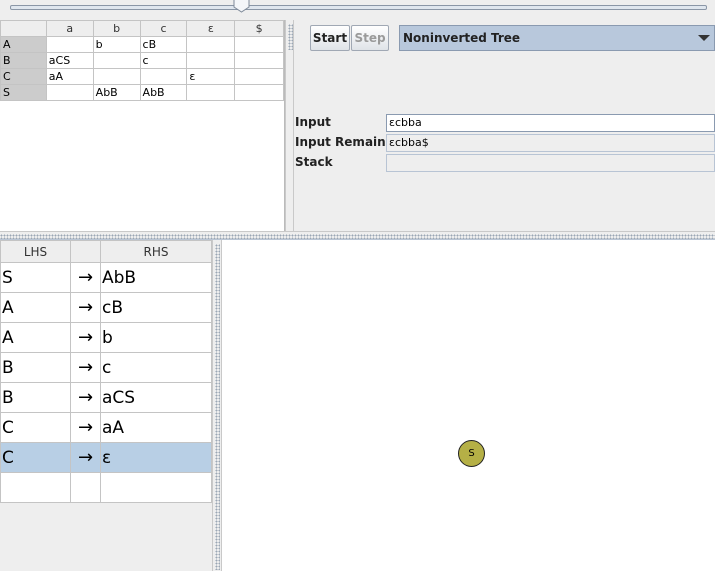 Image resolution: width=715 pixels, height=571 pixels. I want to click on speed-slider, so click(357, 9).